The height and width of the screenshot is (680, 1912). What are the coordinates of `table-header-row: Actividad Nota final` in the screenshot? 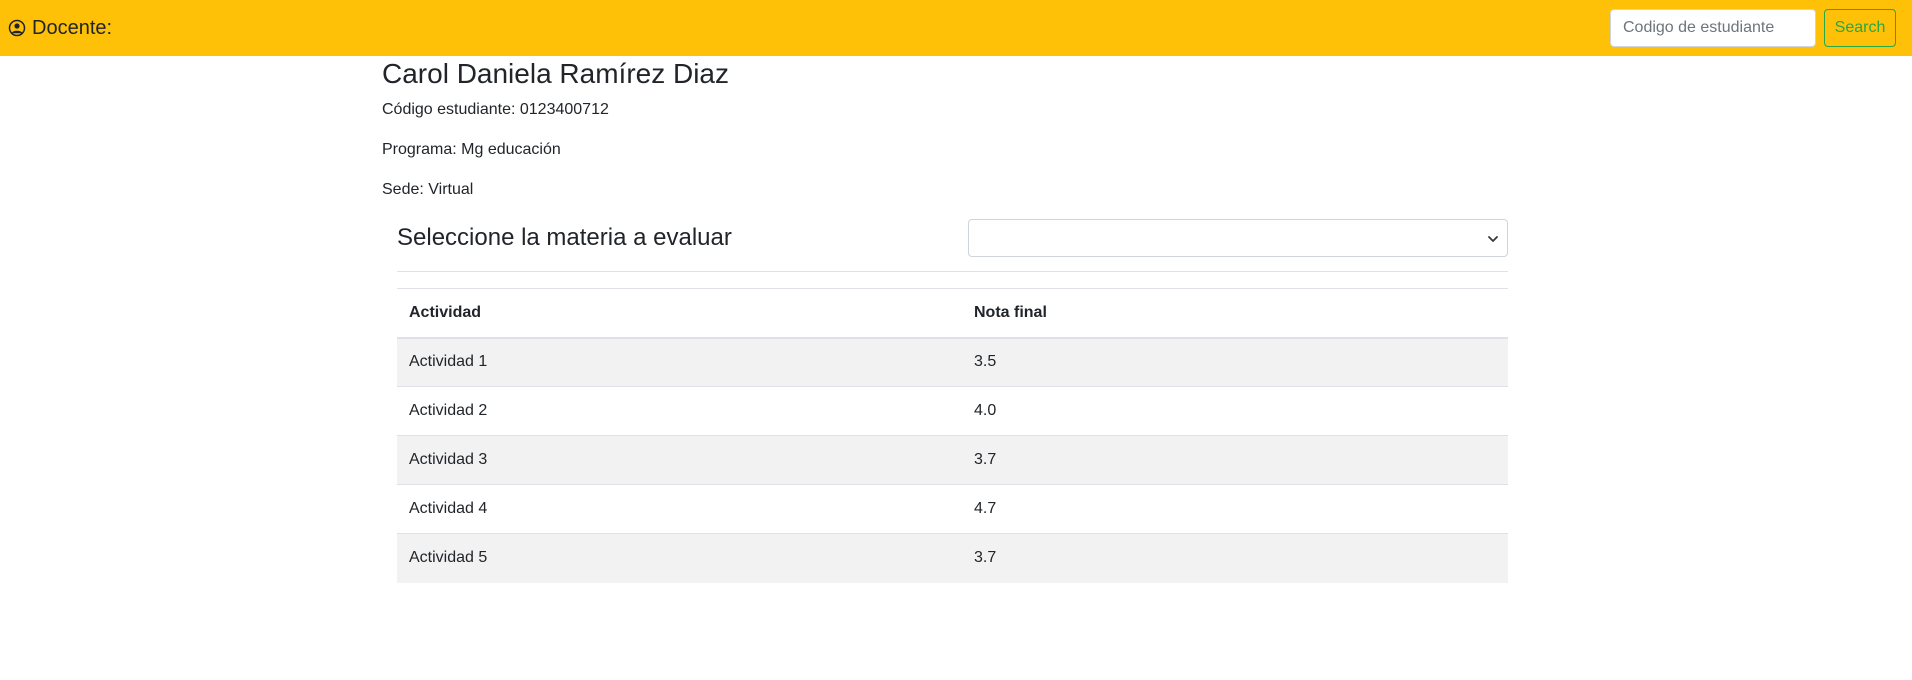 It's located at (952, 313).